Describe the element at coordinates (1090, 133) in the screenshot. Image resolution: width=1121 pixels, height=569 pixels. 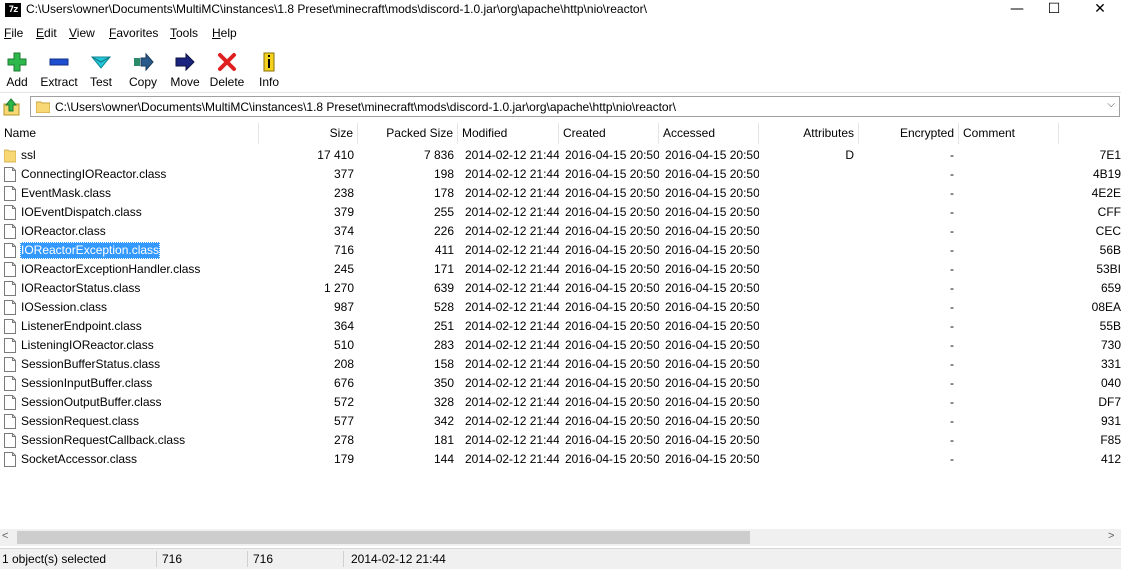
I see `column-header-crc` at that location.